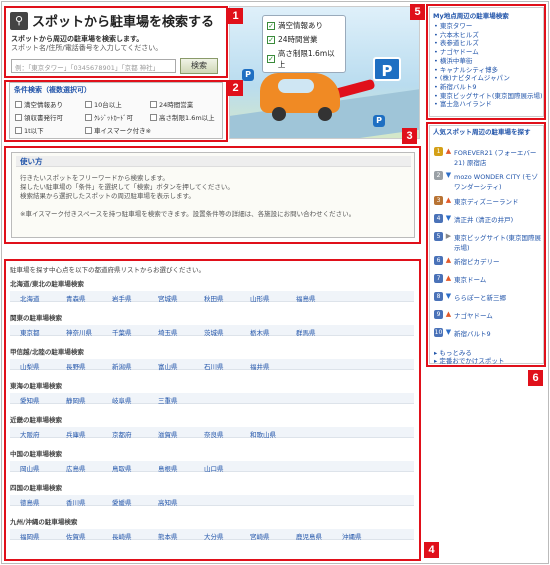 This screenshot has height=565, width=550. Describe the element at coordinates (235, 88) in the screenshot. I see `annotation-badge-2: 2` at that location.